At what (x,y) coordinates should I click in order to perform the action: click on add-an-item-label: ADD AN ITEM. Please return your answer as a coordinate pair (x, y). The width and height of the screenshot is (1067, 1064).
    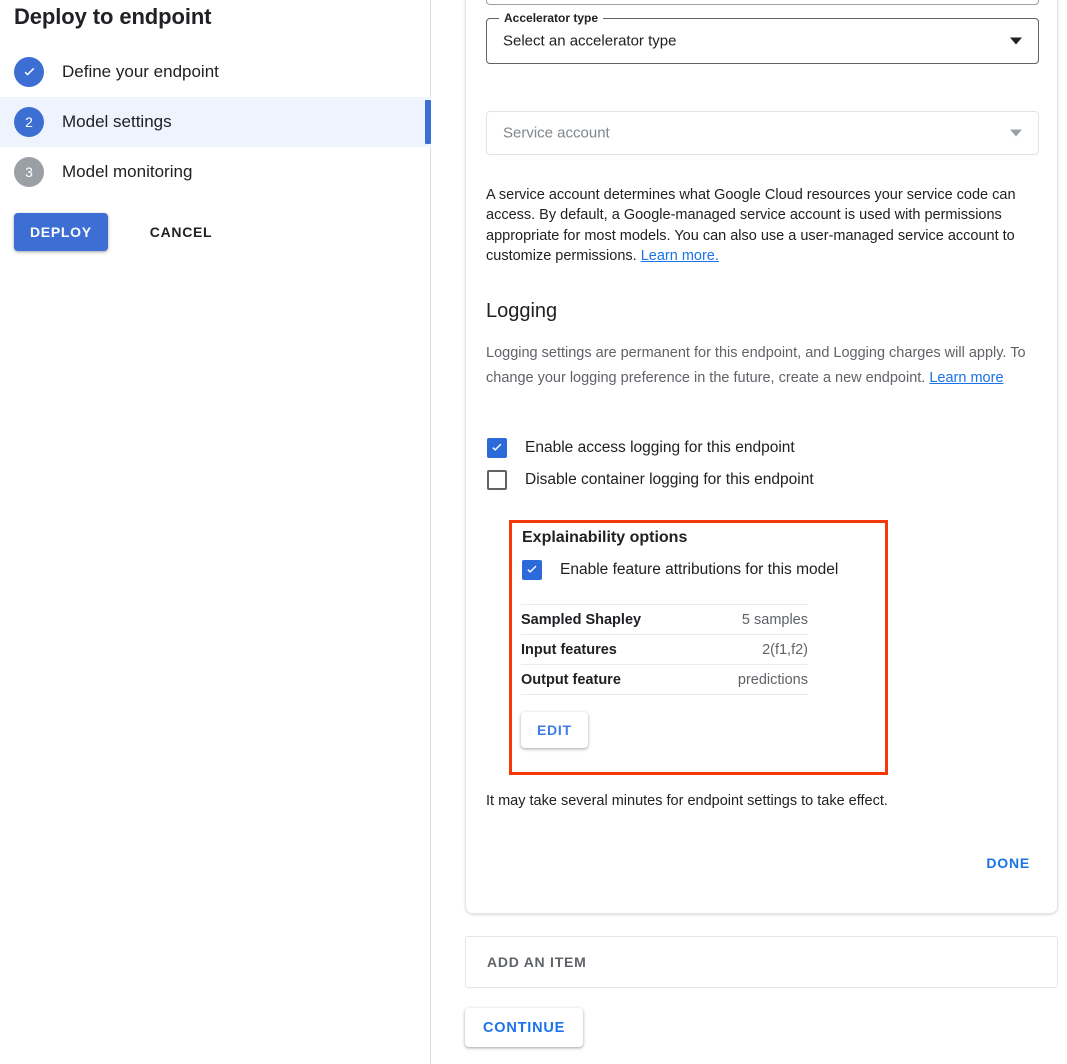
    Looking at the image, I should click on (537, 962).